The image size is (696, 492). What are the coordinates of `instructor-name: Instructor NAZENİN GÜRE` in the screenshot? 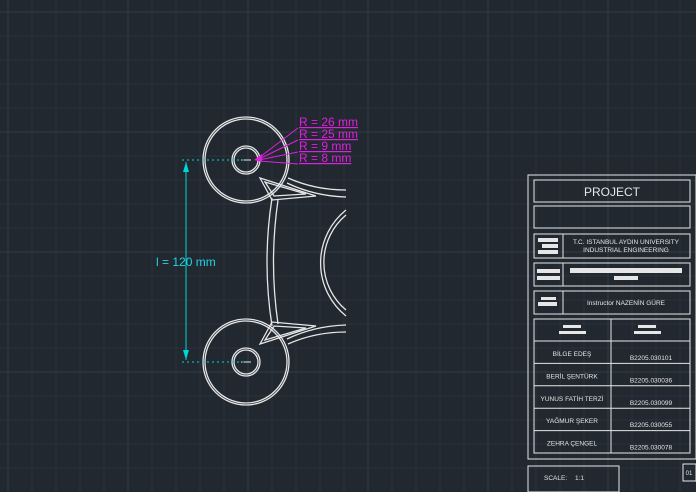 It's located at (626, 302).